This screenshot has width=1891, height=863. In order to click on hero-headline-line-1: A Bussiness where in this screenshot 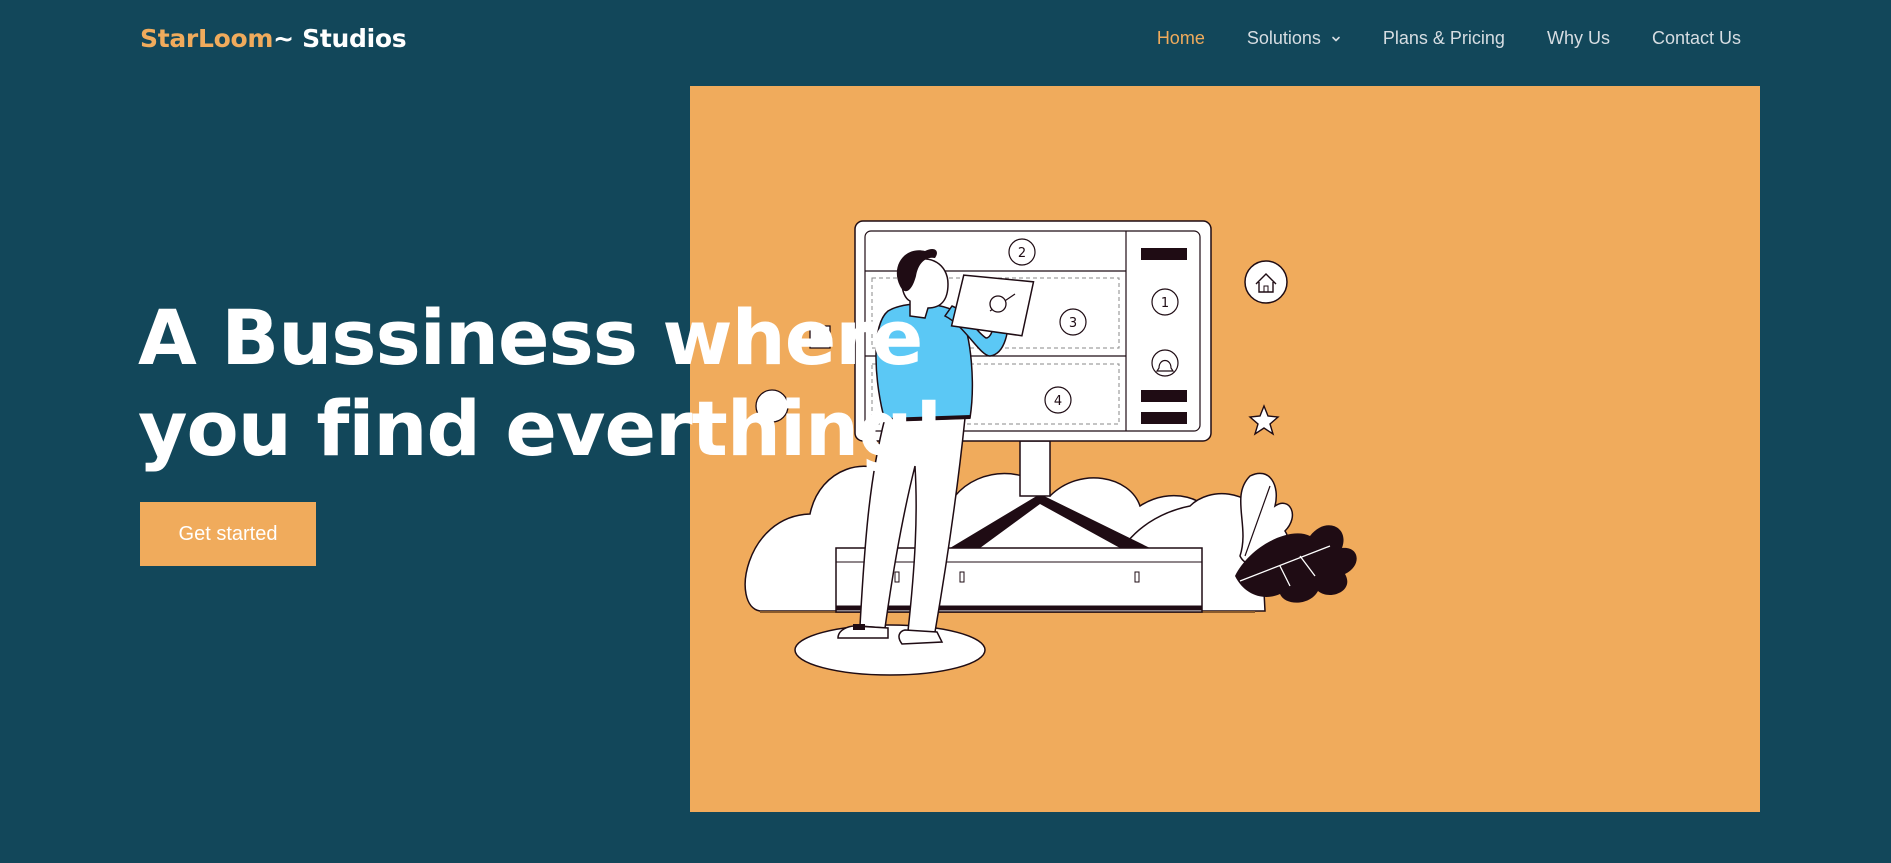, I will do `click(530, 337)`.